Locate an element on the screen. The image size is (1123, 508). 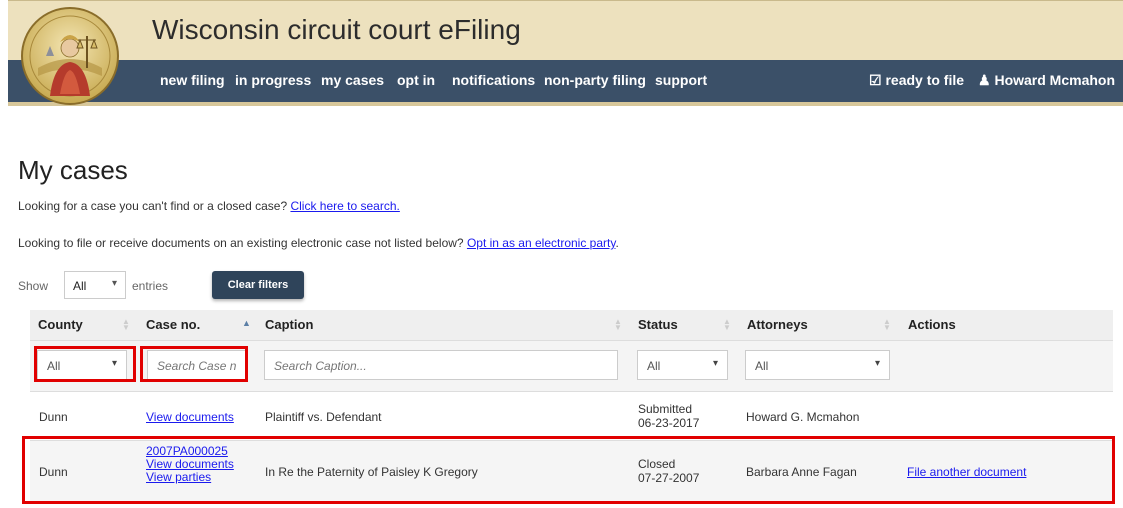
page-title: My cases is located at coordinates (73, 170).